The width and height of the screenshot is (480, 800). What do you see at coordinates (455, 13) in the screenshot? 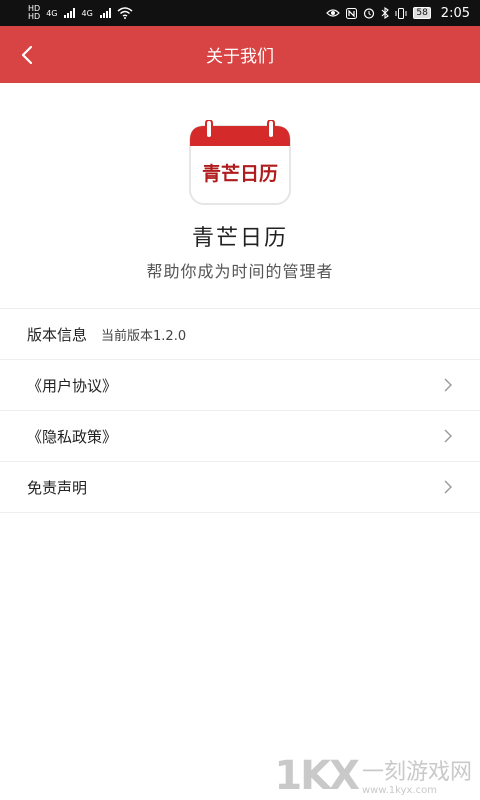
I see `clock: 2:05` at bounding box center [455, 13].